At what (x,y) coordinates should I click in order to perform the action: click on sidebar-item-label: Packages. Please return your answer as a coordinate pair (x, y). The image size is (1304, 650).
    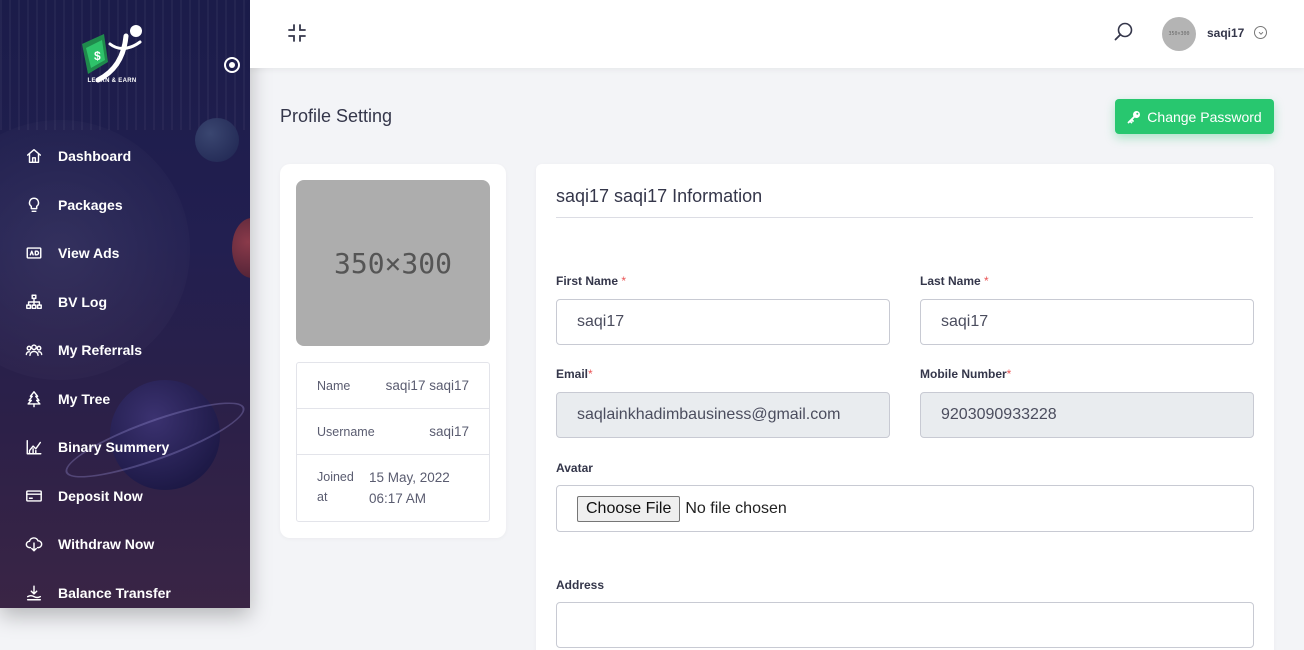
    Looking at the image, I should click on (90, 205).